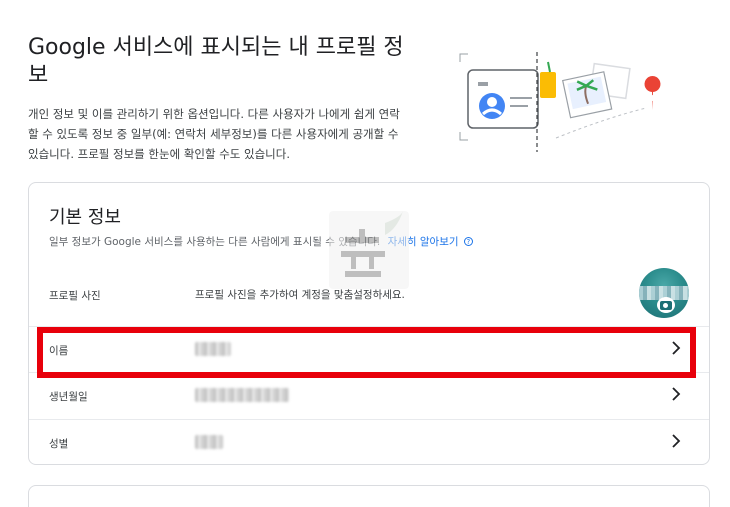 The height and width of the screenshot is (507, 730). Describe the element at coordinates (369, 348) in the screenshot. I see `name-row: 이름` at that location.